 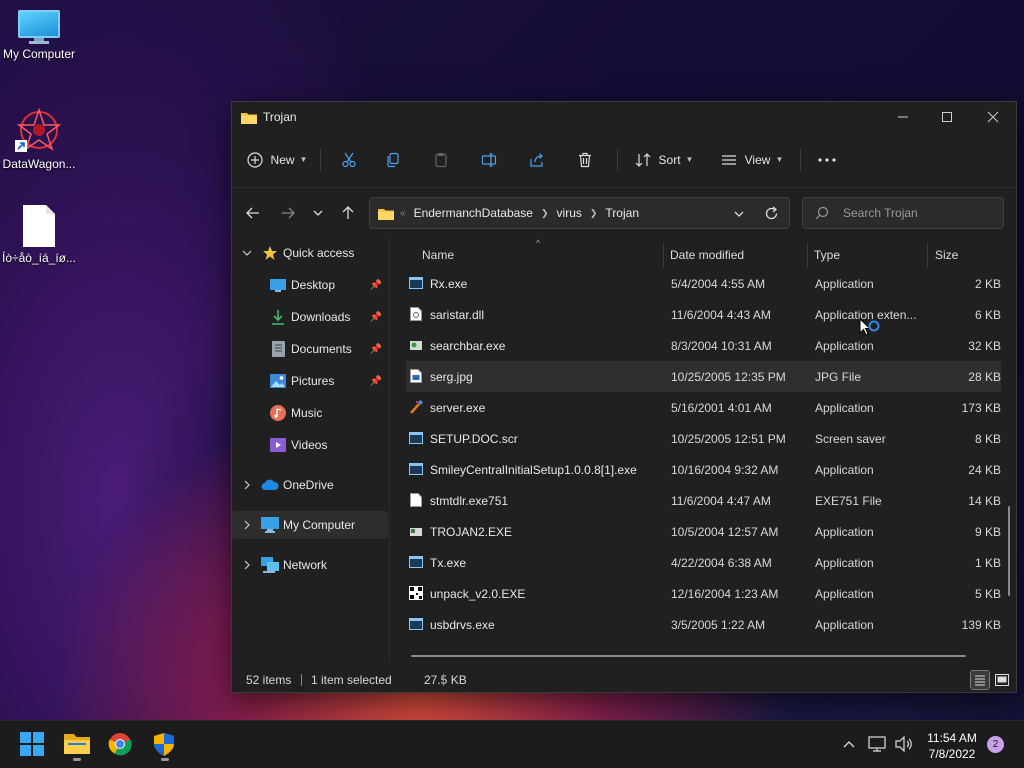 What do you see at coordinates (451, 376) in the screenshot?
I see `file-name: serg.jpg` at bounding box center [451, 376].